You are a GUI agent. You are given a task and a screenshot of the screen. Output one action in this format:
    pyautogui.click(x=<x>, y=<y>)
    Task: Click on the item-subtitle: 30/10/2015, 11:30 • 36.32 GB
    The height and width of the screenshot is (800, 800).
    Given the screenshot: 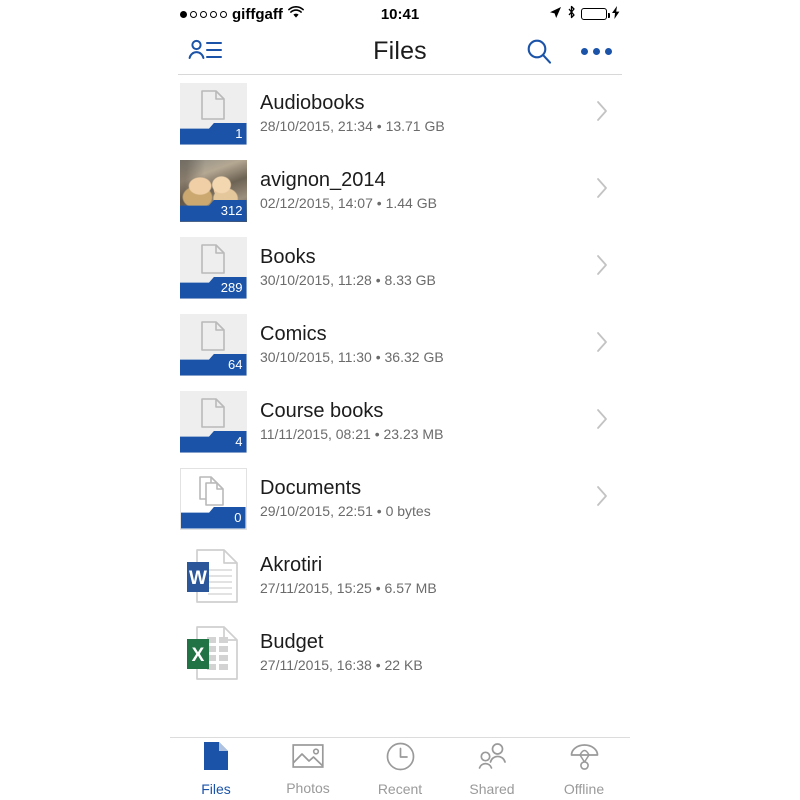 What is the action you would take?
    pyautogui.click(x=352, y=357)
    